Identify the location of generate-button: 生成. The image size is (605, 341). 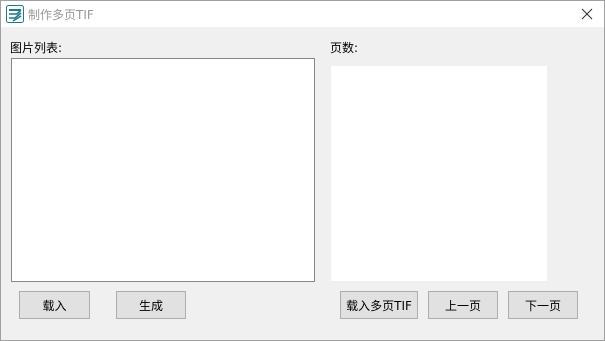
(151, 305).